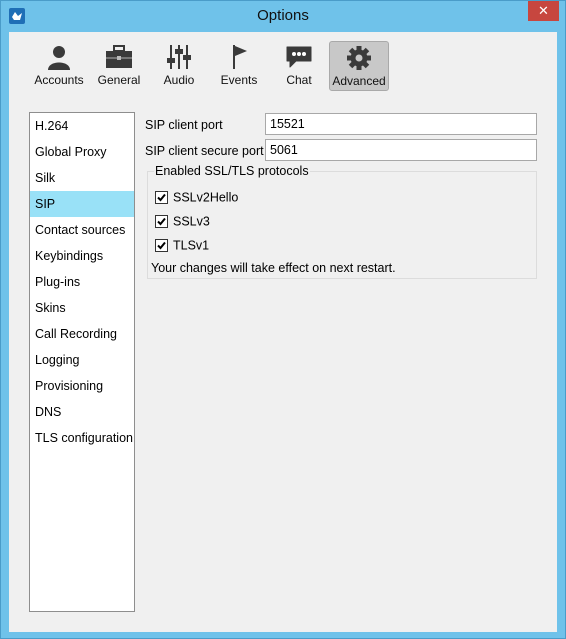 This screenshot has width=566, height=639. I want to click on sidebar-item-contact-sources: Contact sources, so click(82, 230).